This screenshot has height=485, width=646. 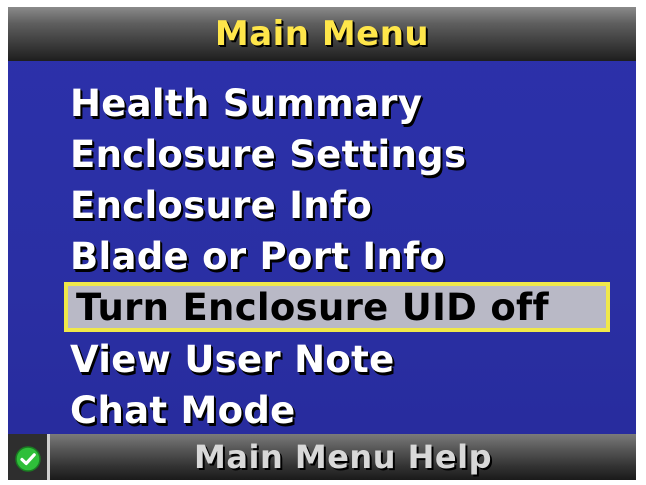 What do you see at coordinates (337, 307) in the screenshot?
I see `menu-item-turn-enclosure-uid-off: Turn Enclosure UID off` at bounding box center [337, 307].